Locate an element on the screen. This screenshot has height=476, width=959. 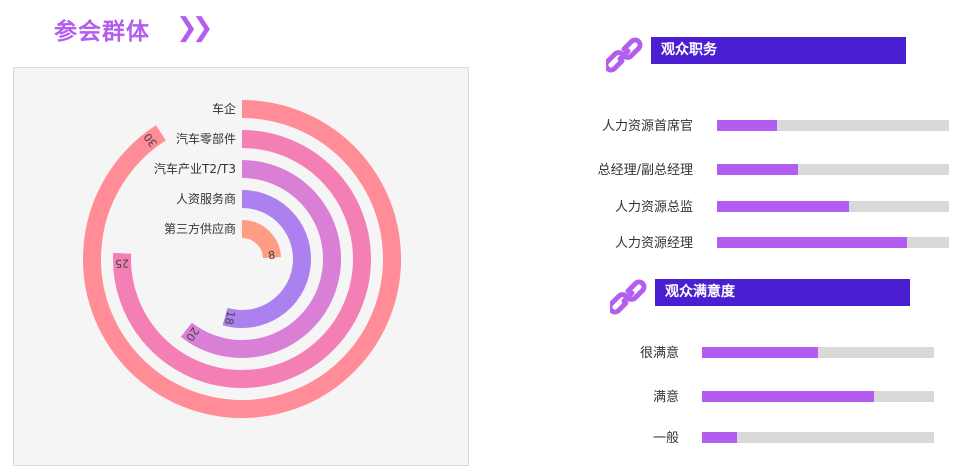
bar-row-label: 总经理/副总经理 is located at coordinates (645, 170).